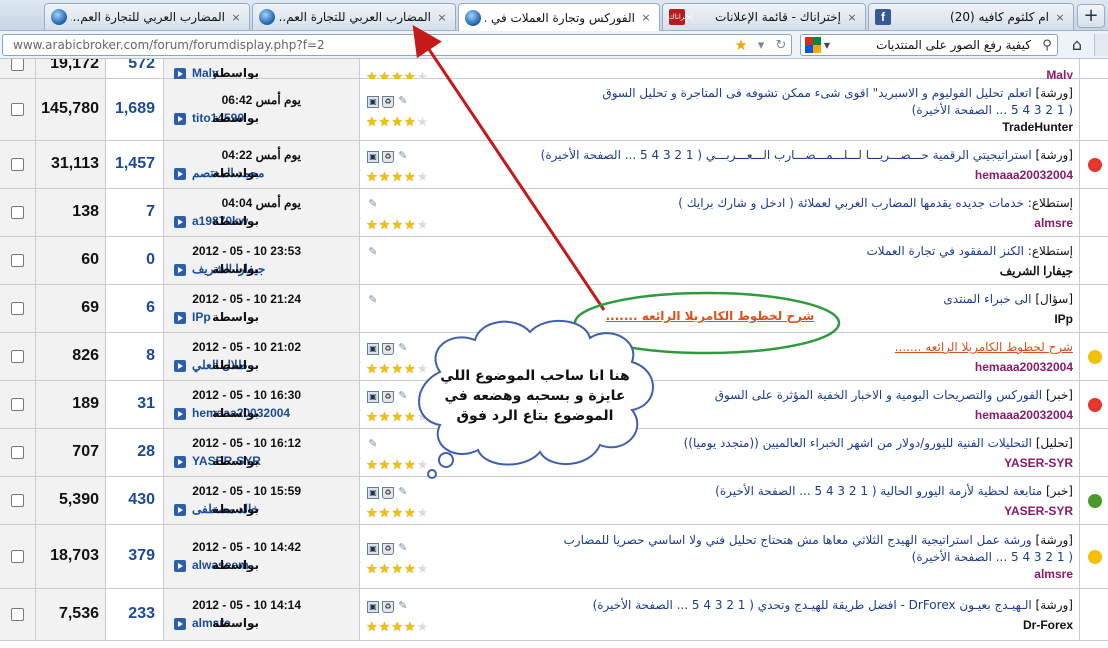 Image resolution: width=1108 pixels, height=648 pixels. Describe the element at coordinates (781, 45) in the screenshot. I see `reload-icon: ↻` at that location.